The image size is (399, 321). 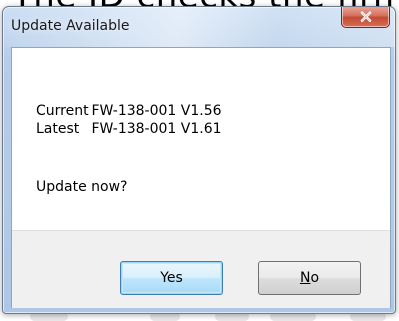 I want to click on close-button, so click(x=365, y=17).